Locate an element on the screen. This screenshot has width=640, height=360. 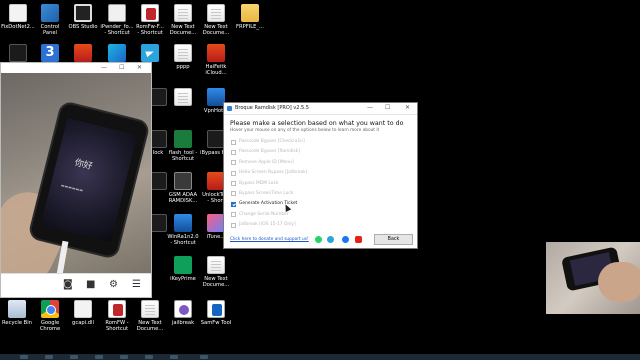
desktop-icon-obs-studio: OBS Studio is located at coordinates (83, 17).